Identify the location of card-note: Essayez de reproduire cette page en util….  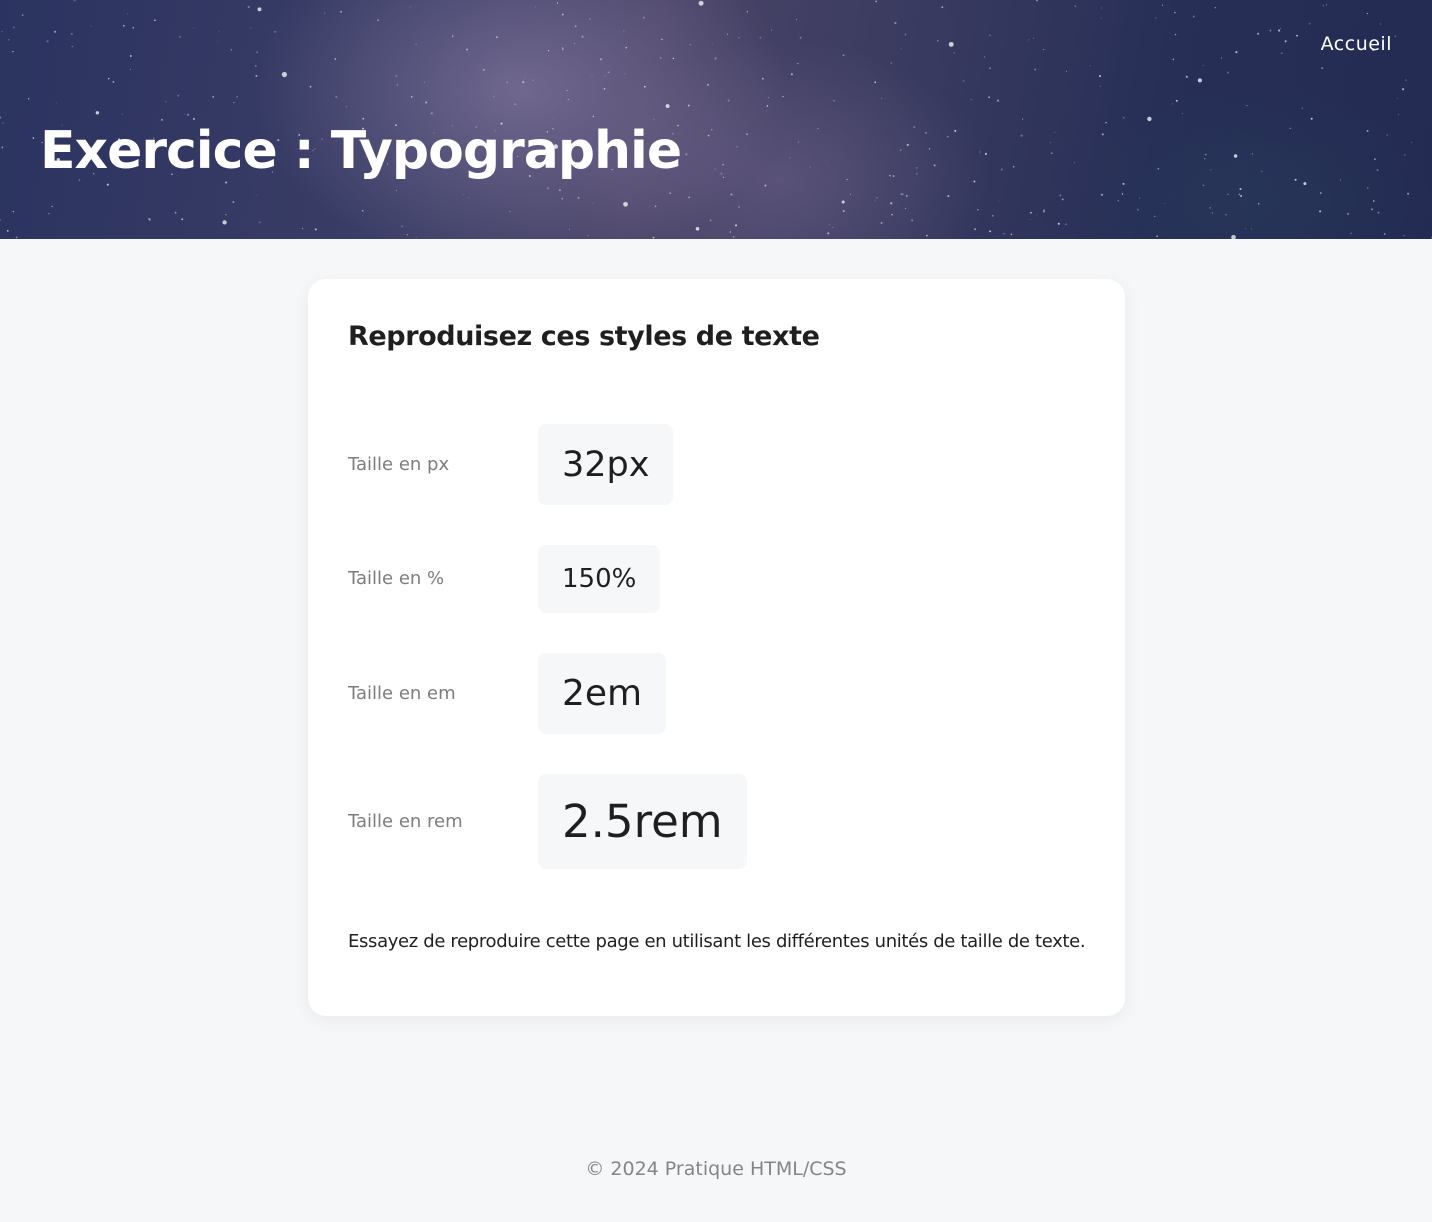
(717, 941).